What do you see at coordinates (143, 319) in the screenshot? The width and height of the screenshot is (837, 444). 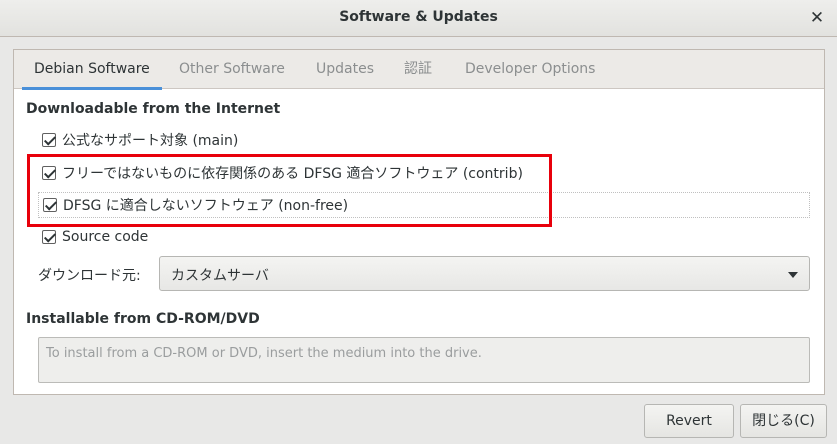 I see `cdrom-section-heading: Installable from CD-ROM/DVD` at bounding box center [143, 319].